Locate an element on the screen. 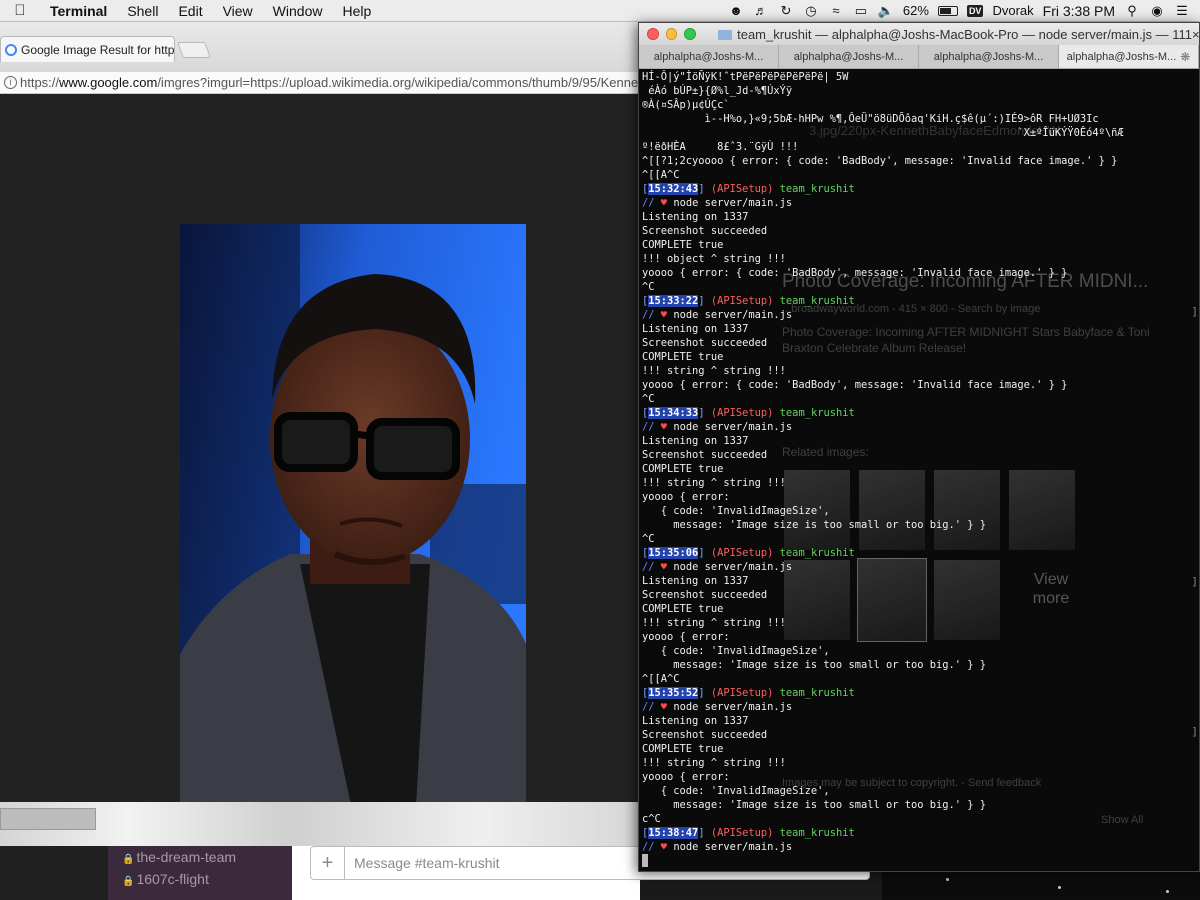  url-prefix: https:// is located at coordinates (40, 82).